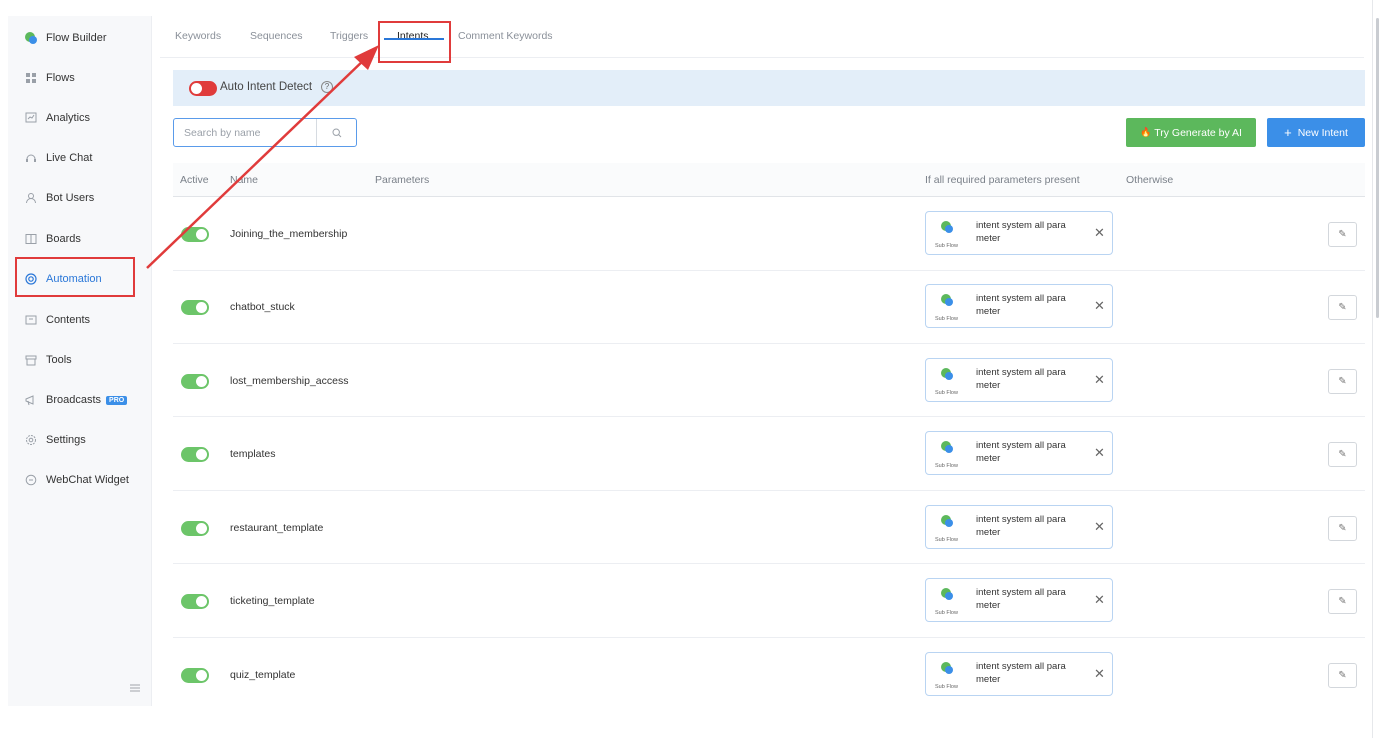 The width and height of the screenshot is (1392, 738). Describe the element at coordinates (1377, 168) in the screenshot. I see `scrollbar` at that location.